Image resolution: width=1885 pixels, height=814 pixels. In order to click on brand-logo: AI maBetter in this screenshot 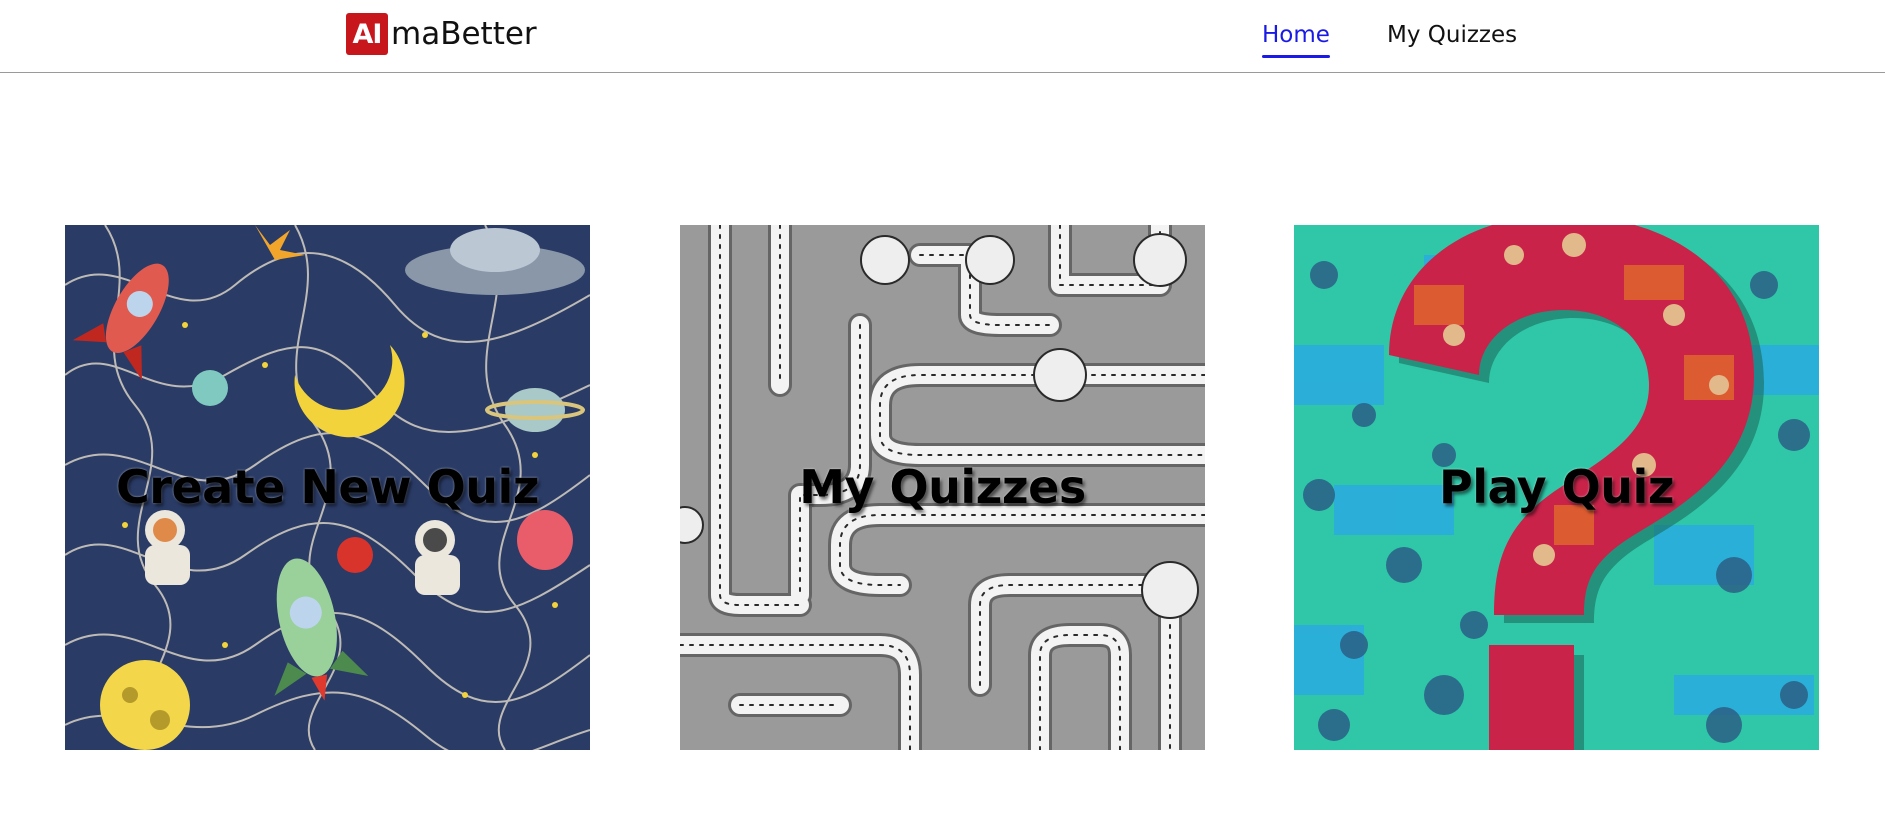, I will do `click(441, 34)`.